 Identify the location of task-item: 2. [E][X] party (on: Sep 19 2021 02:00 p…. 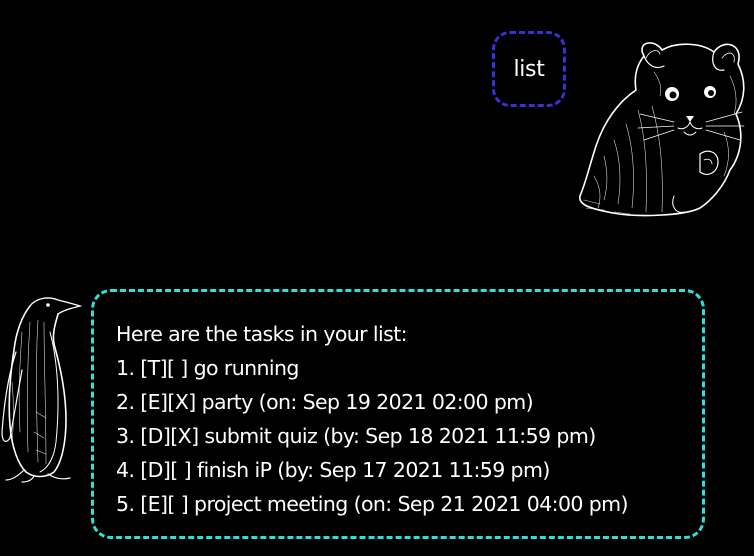
(325, 402).